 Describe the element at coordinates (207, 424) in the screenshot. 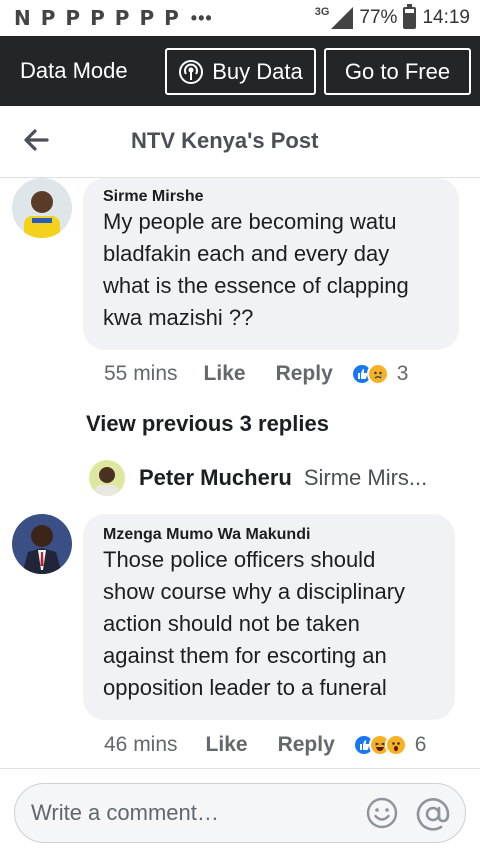

I see `view-previous-replies-link: View previous 3 replies` at that location.